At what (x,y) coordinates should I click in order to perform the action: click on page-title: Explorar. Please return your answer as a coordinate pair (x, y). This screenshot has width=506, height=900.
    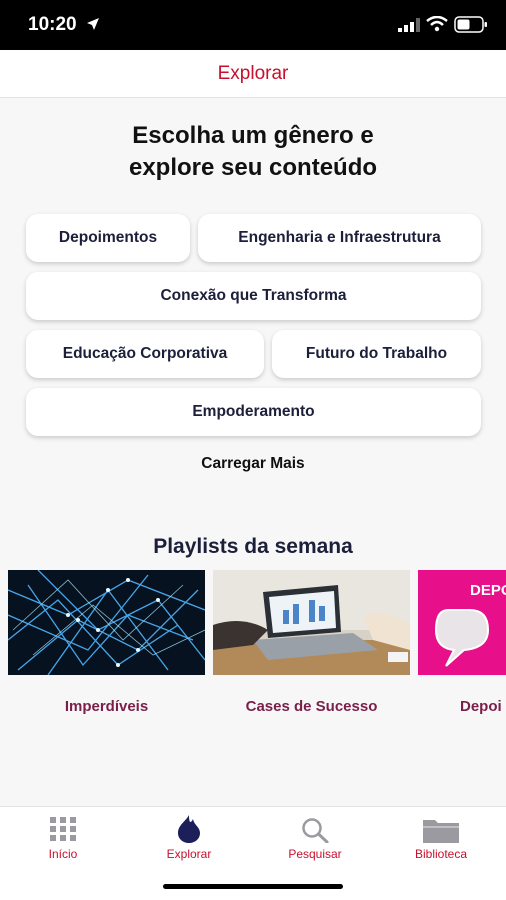
    Looking at the image, I should click on (253, 73).